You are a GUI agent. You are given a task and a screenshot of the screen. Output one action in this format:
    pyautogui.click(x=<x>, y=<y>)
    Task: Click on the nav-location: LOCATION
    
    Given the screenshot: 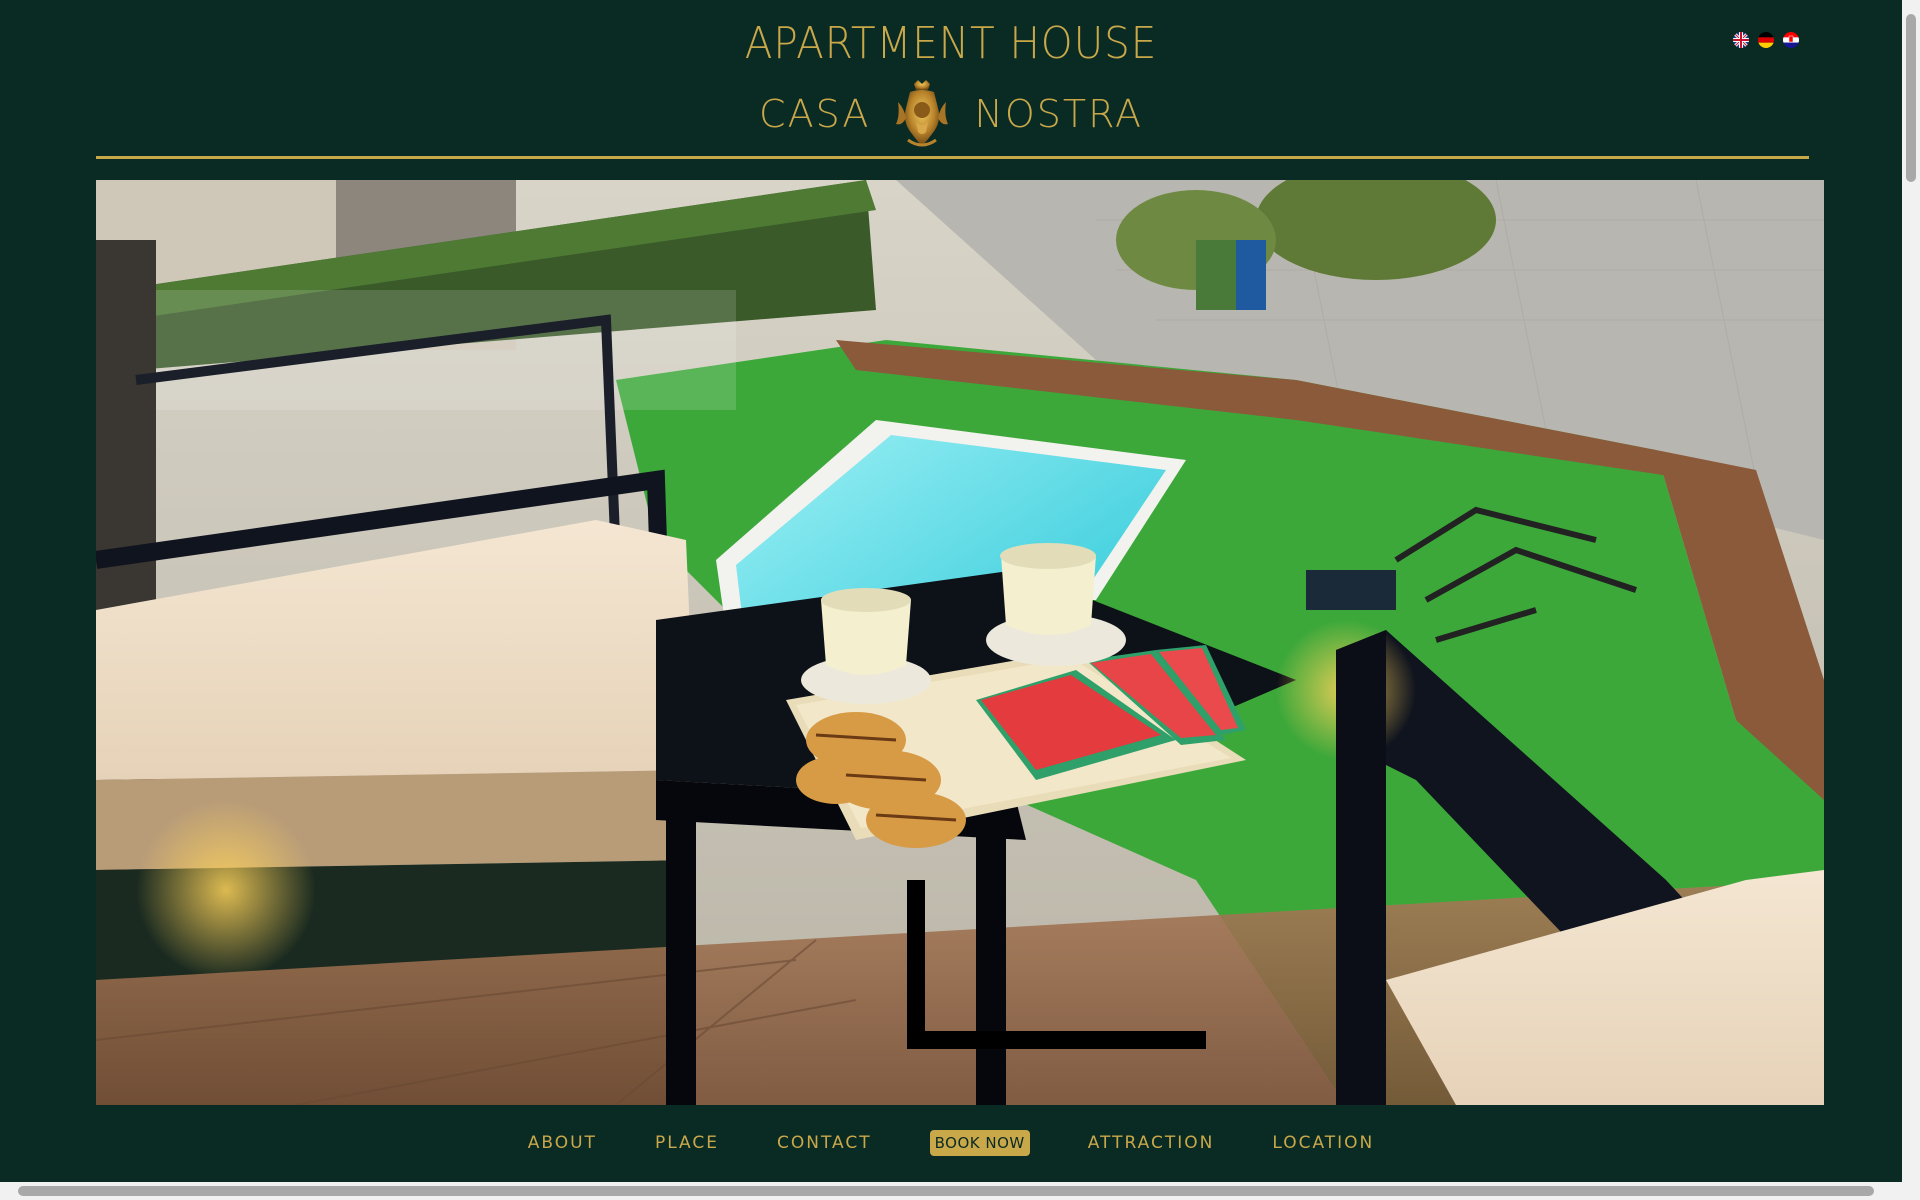 What is the action you would take?
    pyautogui.click(x=1323, y=1143)
    